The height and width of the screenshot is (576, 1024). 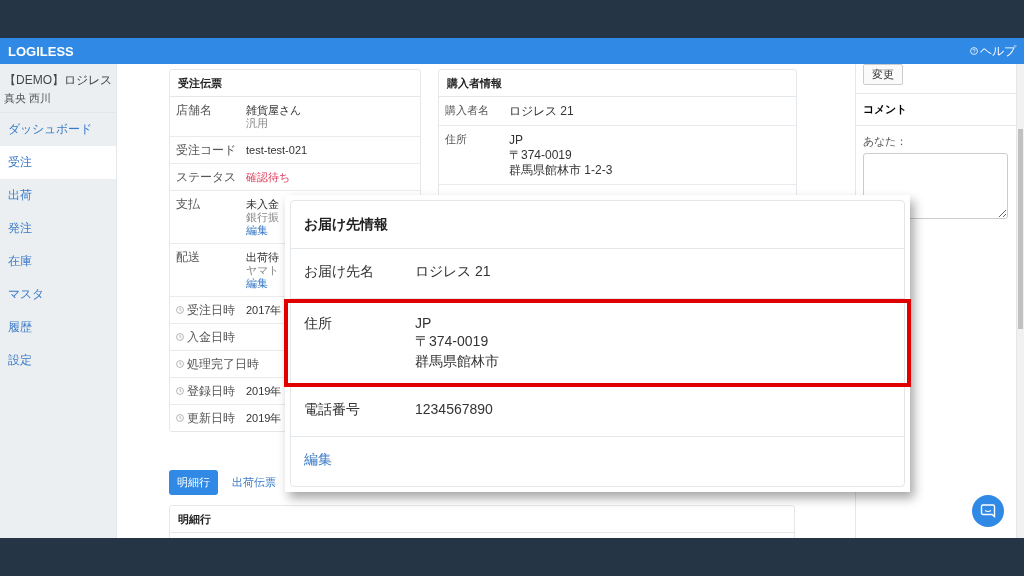 What do you see at coordinates (262, 257) in the screenshot?
I see `field-value: 出荷待` at bounding box center [262, 257].